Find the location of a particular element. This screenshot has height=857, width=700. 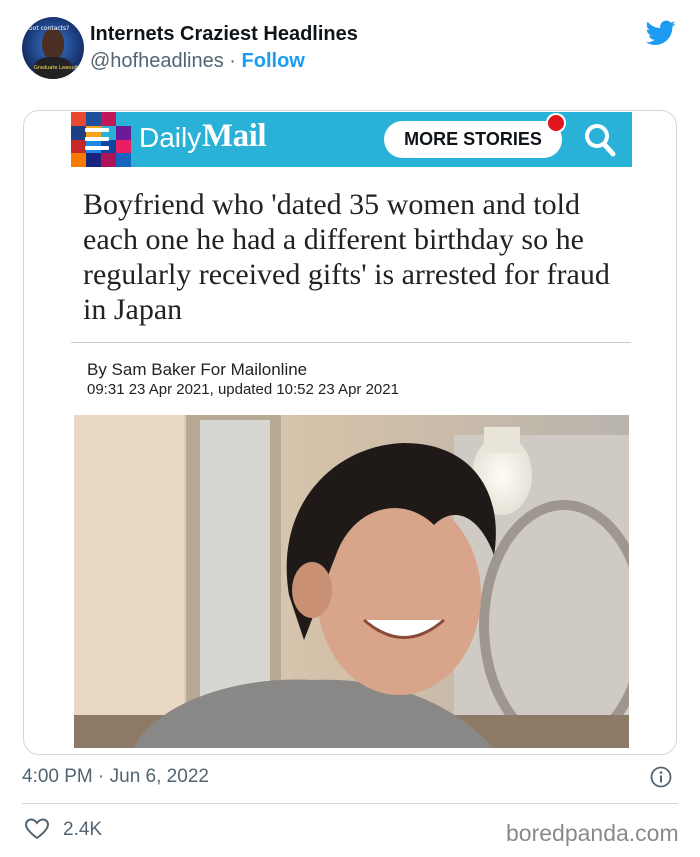

search-icon is located at coordinates (600, 140).